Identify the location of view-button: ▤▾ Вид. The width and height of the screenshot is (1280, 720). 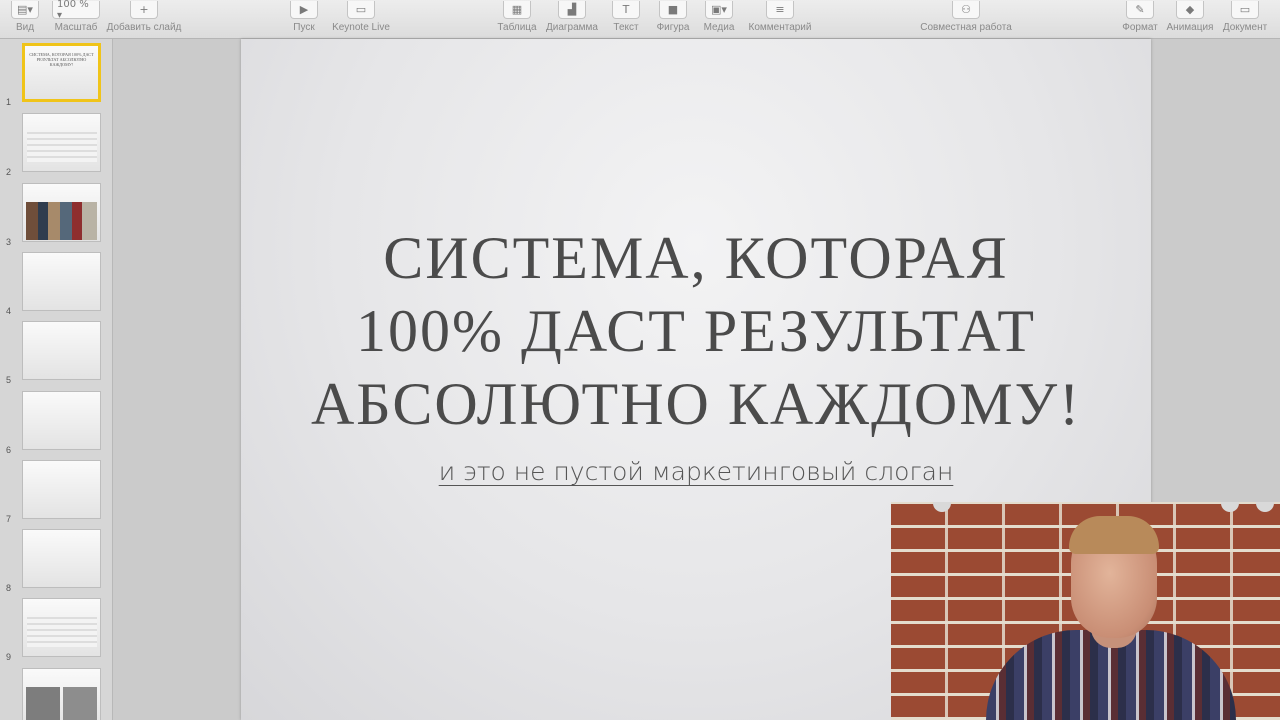
(25, 19).